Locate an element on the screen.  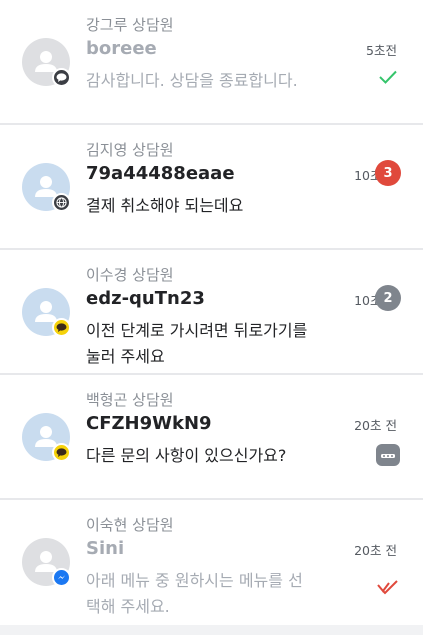
message-preview: 이전 단계로 가시려면 뒤로가기를 눌러 주세요 is located at coordinates (197, 343).